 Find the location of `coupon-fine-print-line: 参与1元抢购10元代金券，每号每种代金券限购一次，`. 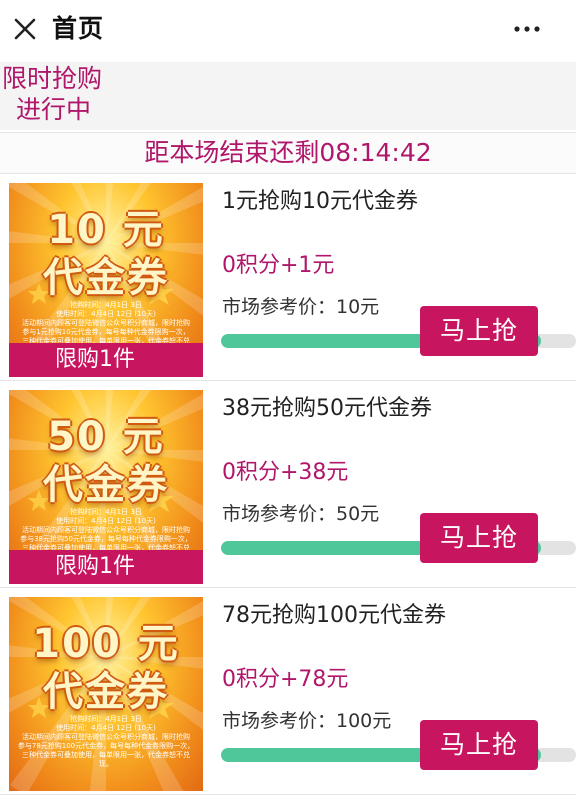

coupon-fine-print-line: 参与1元抢购10元代金券，每号每种代金券限购一次， is located at coordinates (106, 332).